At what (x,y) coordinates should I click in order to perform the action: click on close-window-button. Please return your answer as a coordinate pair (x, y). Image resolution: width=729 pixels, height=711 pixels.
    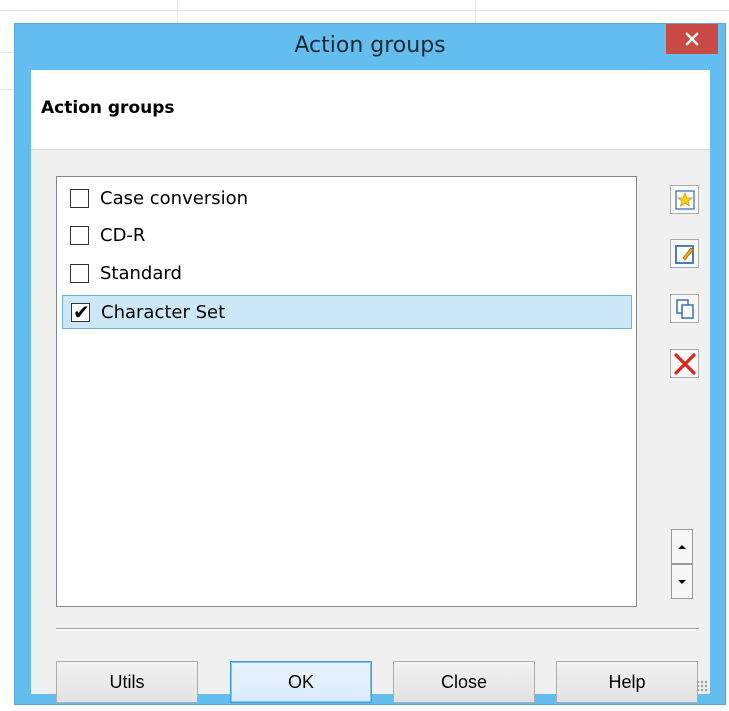
    Looking at the image, I should click on (692, 39).